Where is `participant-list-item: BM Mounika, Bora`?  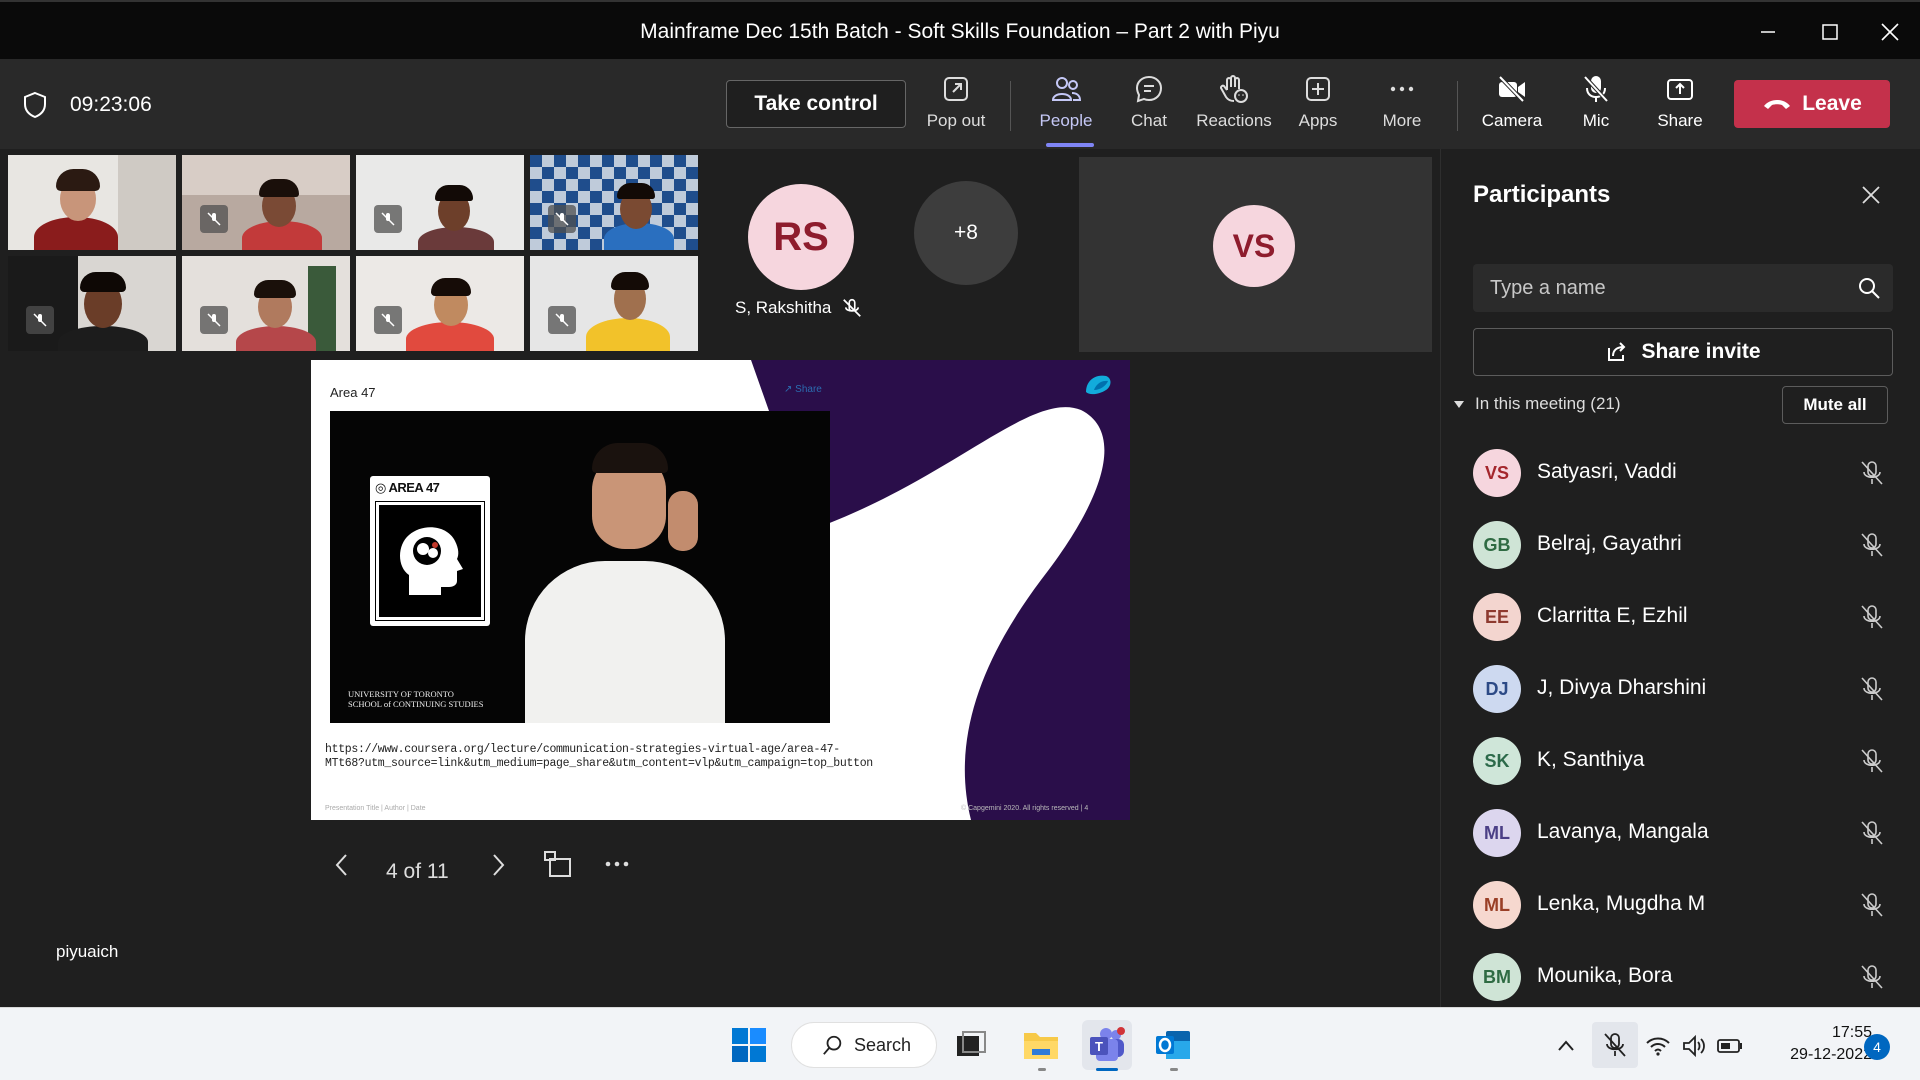 participant-list-item: BM Mounika, Bora is located at coordinates (1683, 977).